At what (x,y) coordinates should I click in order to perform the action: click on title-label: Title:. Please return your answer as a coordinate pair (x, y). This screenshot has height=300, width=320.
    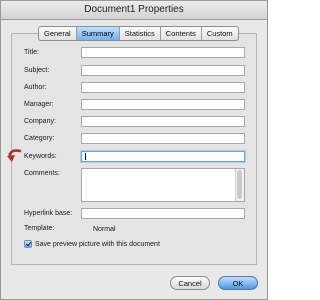
    Looking at the image, I should click on (31, 52).